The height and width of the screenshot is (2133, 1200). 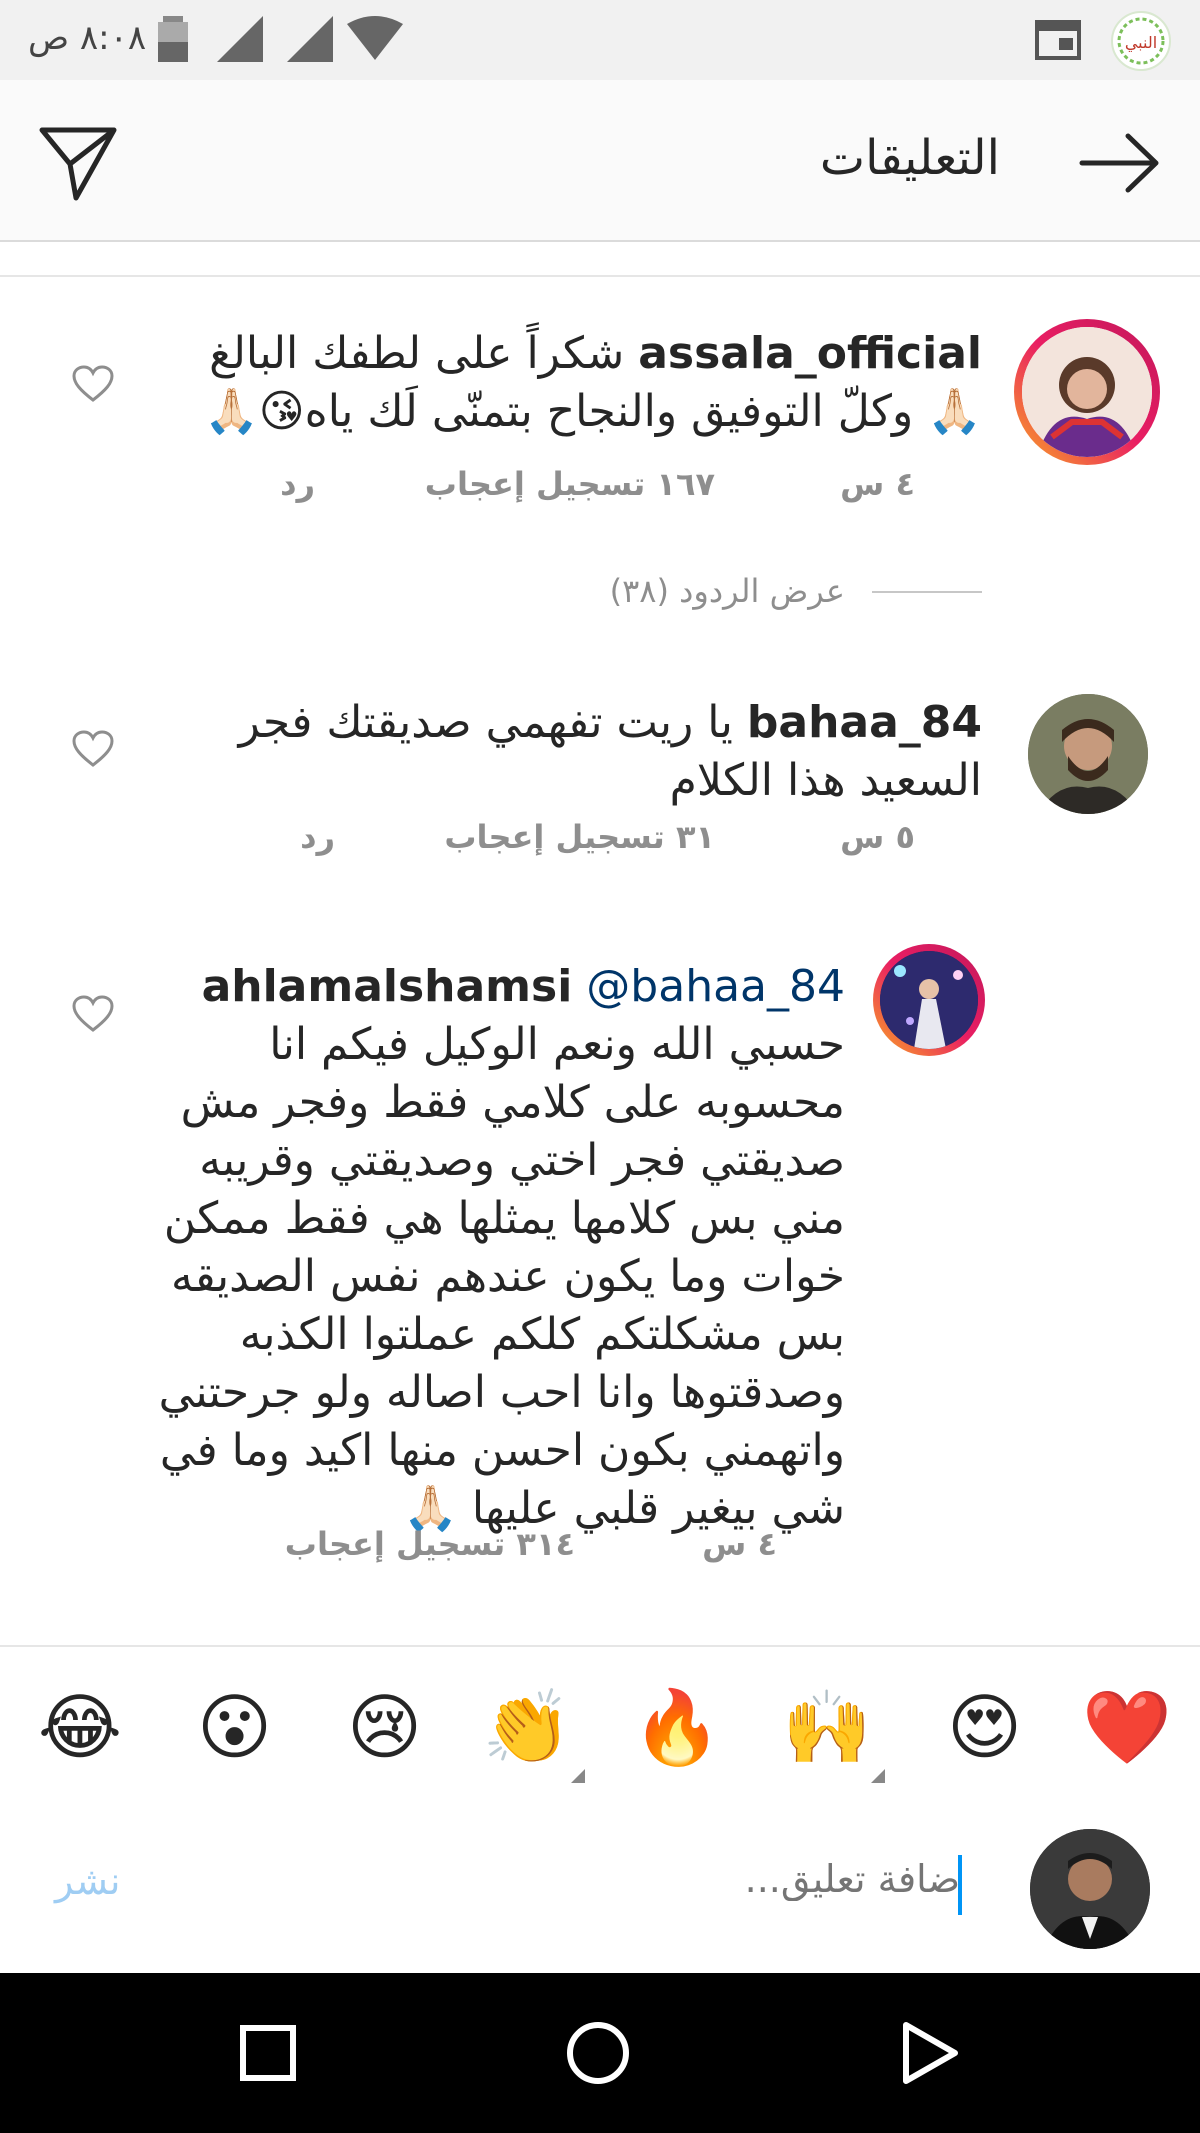 I want to click on direct-send-icon, so click(x=78, y=166).